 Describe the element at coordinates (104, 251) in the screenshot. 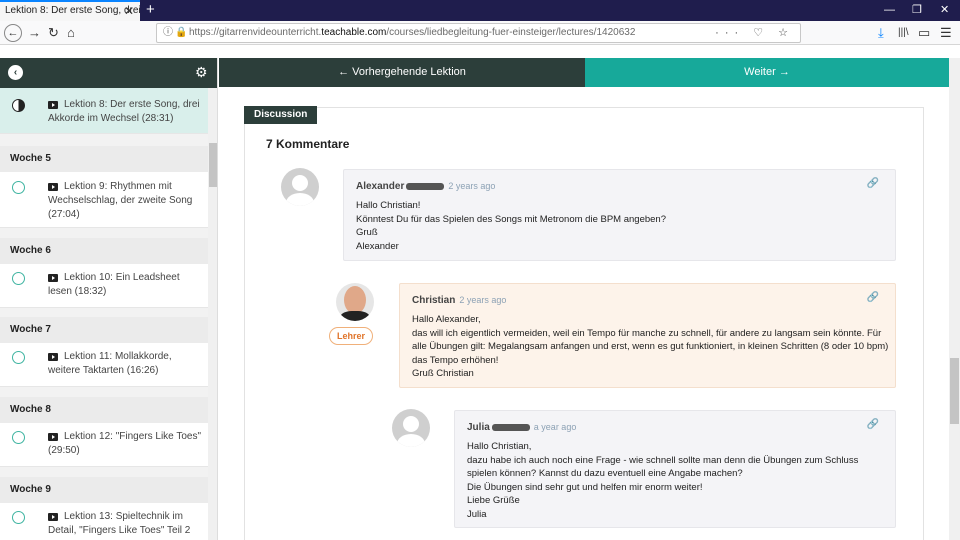

I see `week-header: Woche 6` at that location.